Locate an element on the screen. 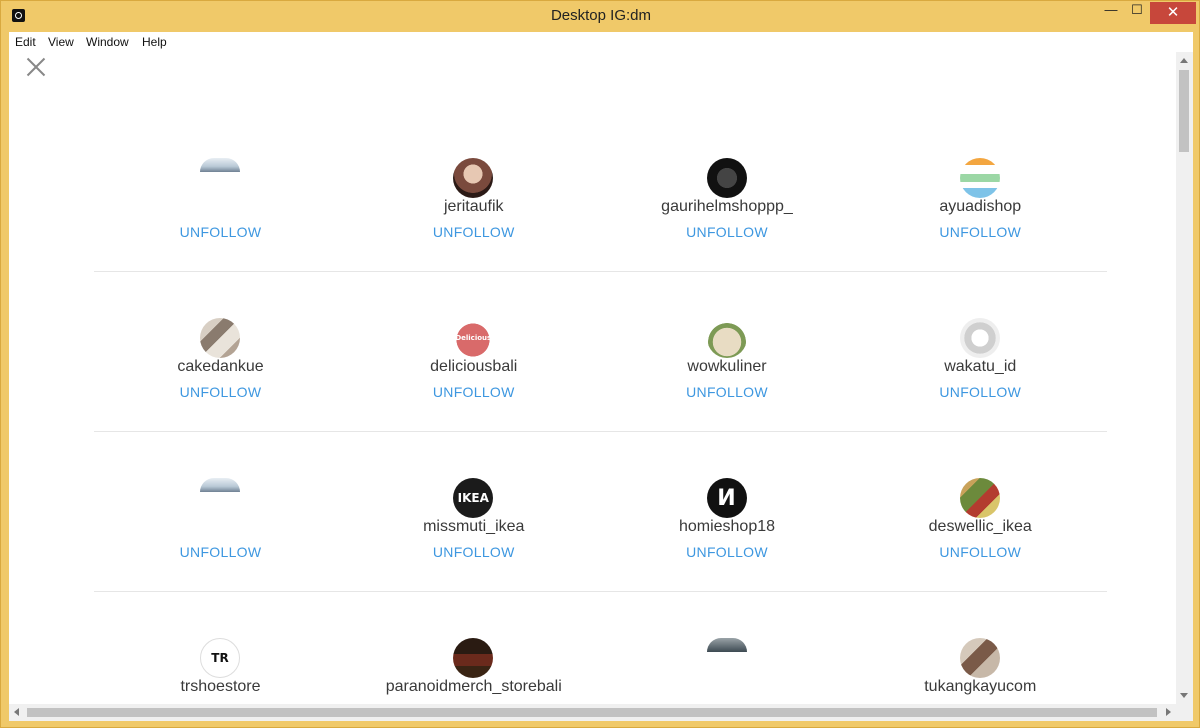 This screenshot has width=1200, height=728. avatar: IKEA is located at coordinates (473, 498).